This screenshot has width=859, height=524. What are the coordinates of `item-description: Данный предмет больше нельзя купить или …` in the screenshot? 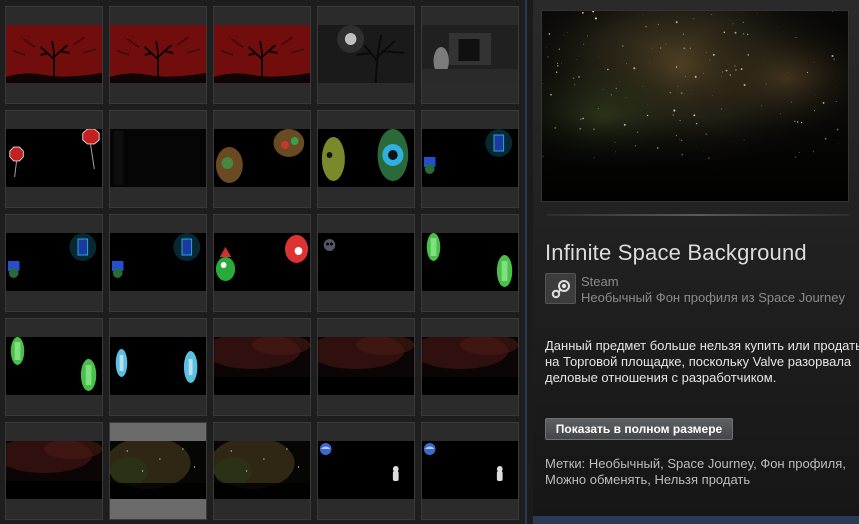 It's located at (702, 361).